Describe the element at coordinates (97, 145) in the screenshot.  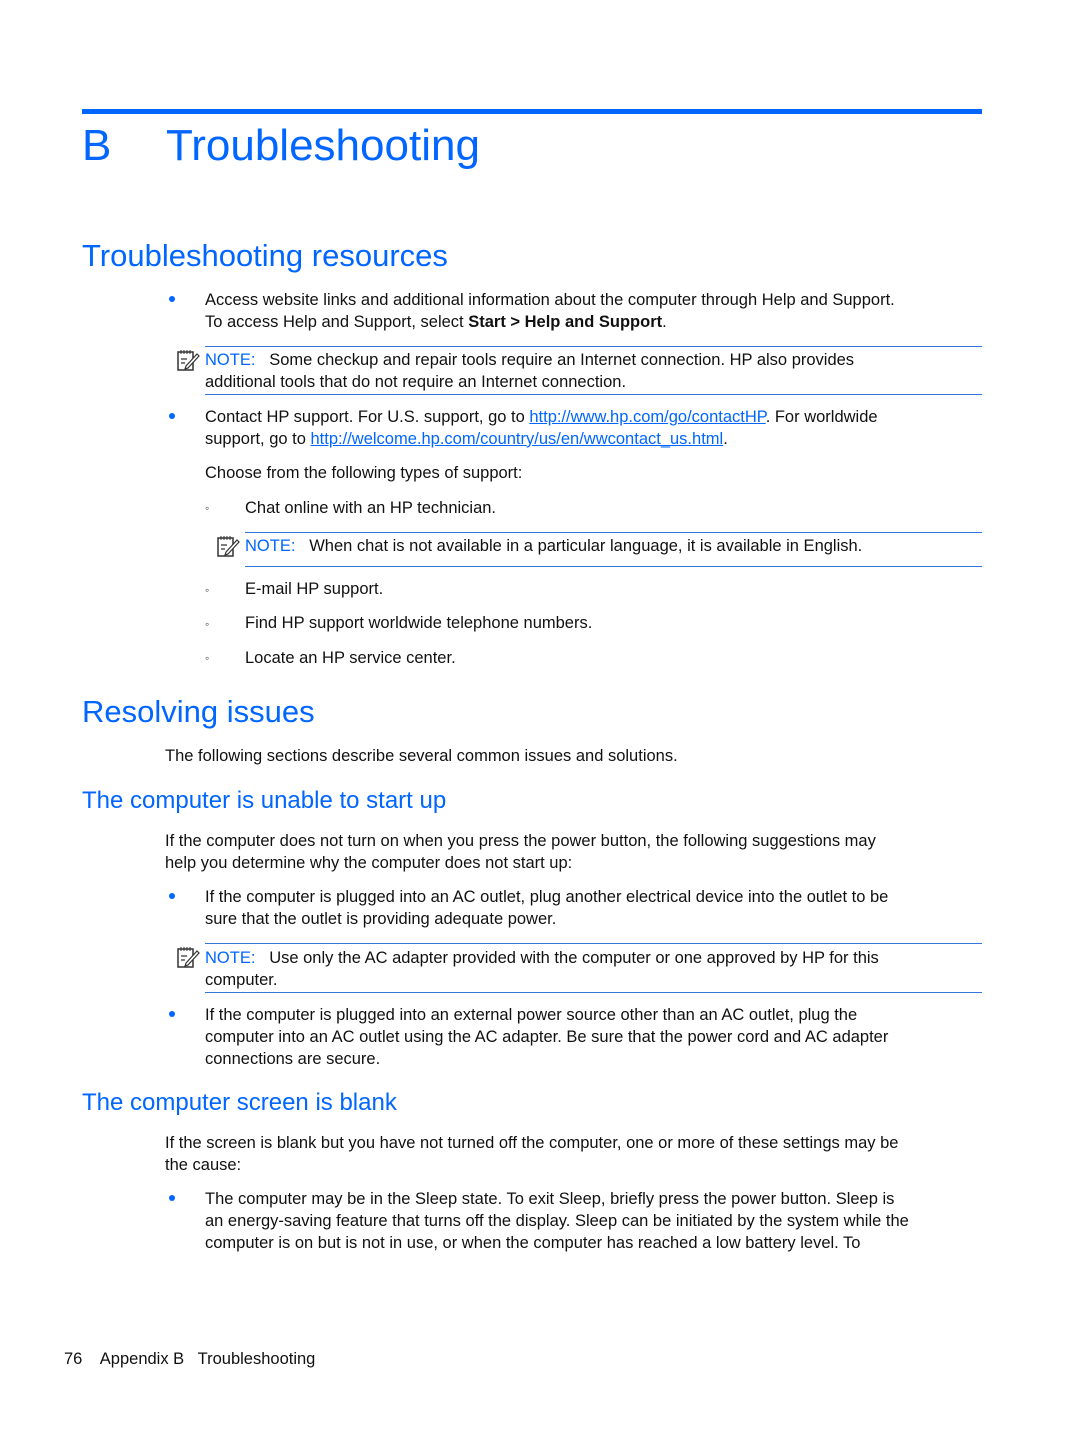
I see `chapter-letter: B` at that location.